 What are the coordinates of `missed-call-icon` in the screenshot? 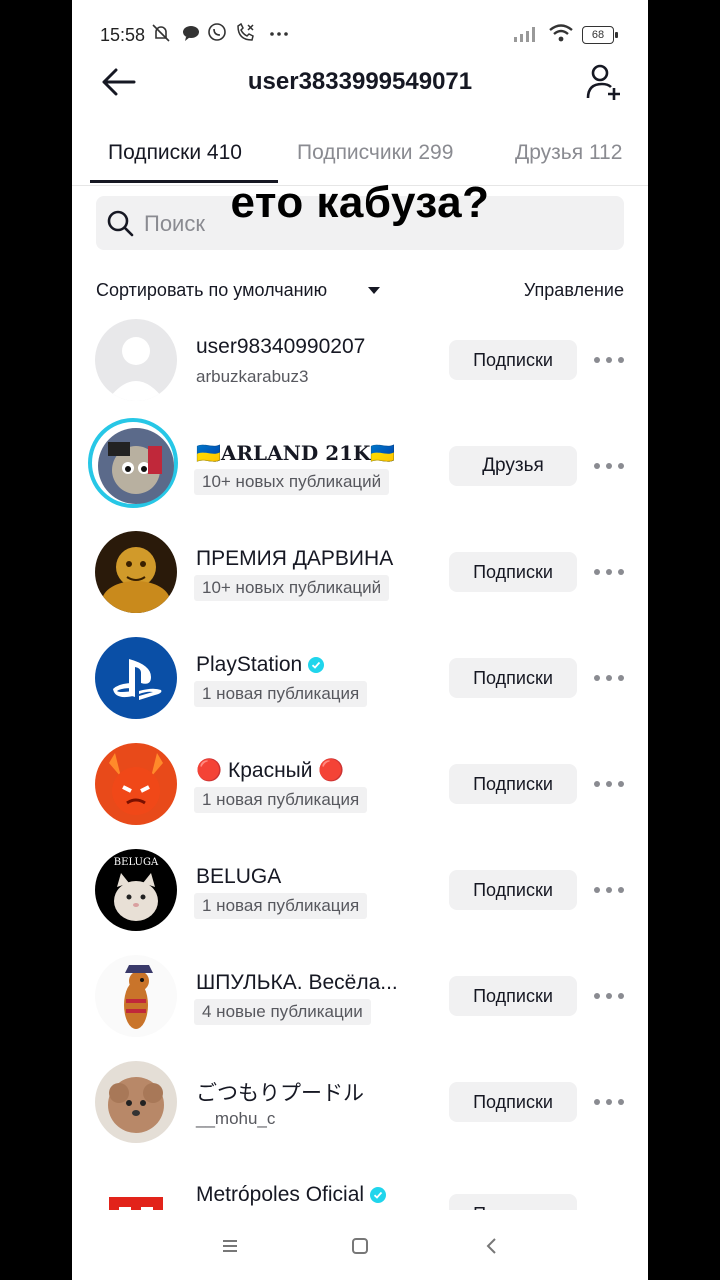 It's located at (245, 31).